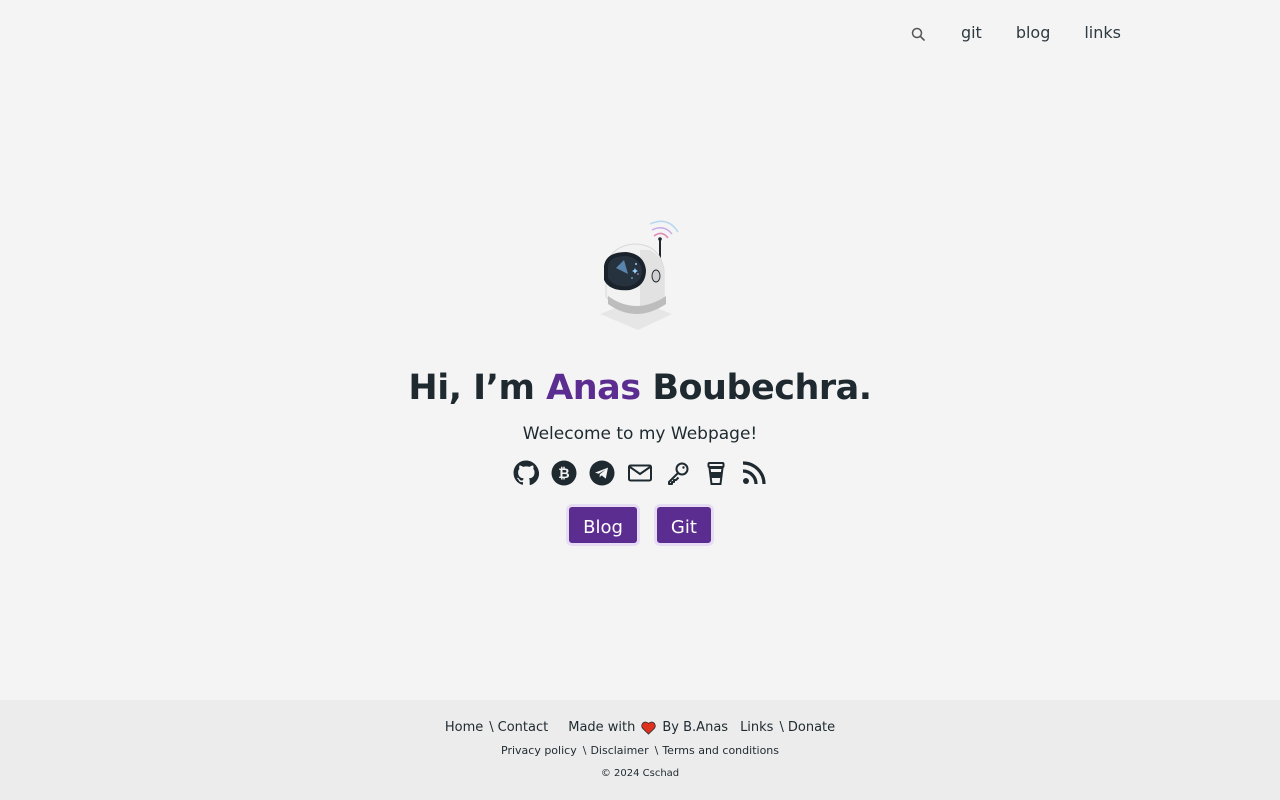  I want to click on rss-icon, so click(754, 473).